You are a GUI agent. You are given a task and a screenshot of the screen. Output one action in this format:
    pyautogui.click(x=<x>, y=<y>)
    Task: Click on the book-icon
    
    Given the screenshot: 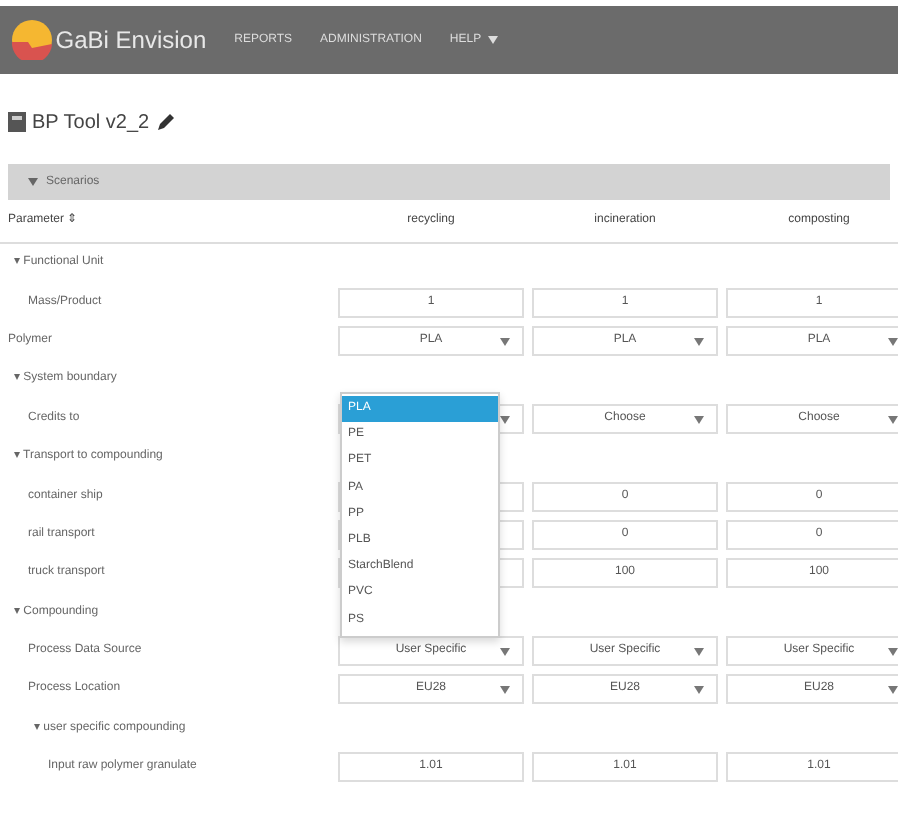 What is the action you would take?
    pyautogui.click(x=17, y=122)
    